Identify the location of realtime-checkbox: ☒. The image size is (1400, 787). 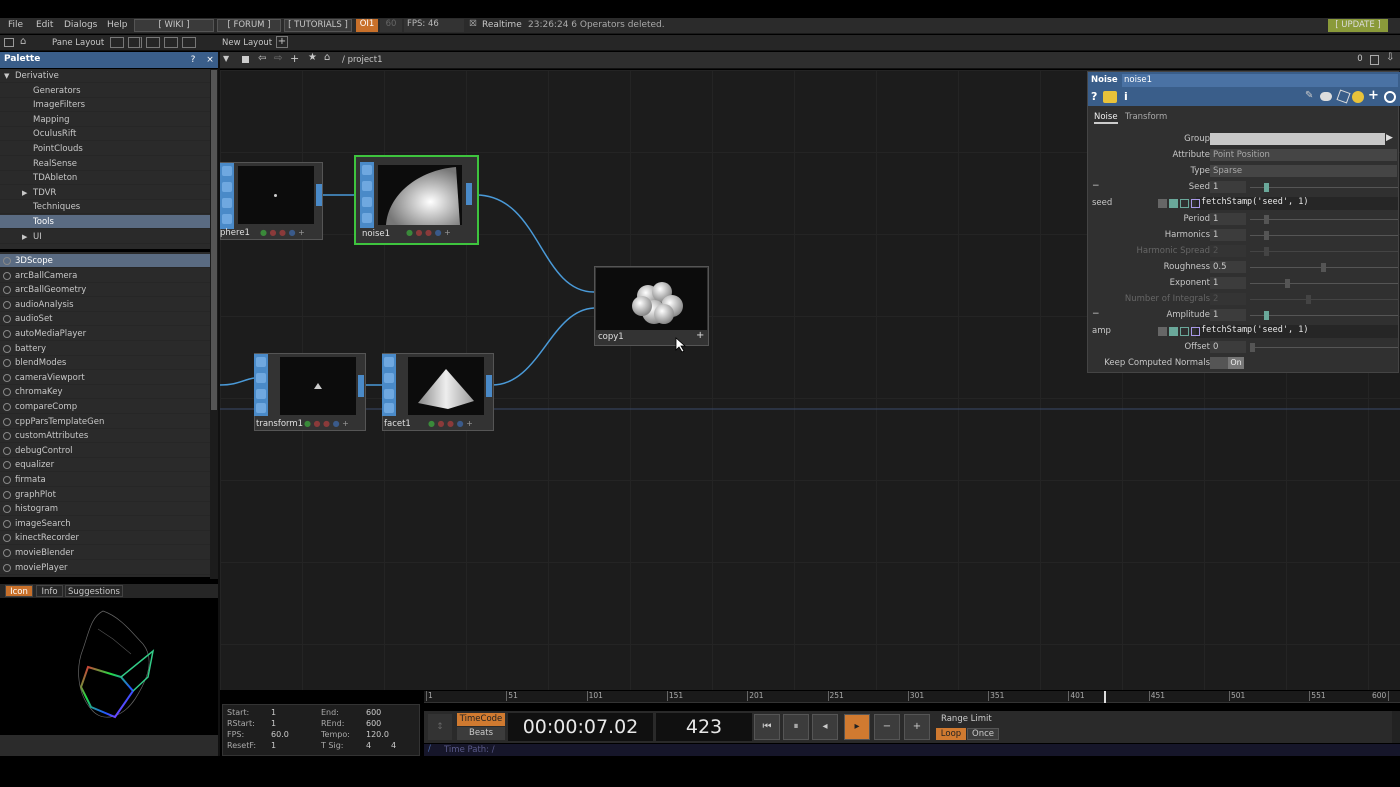
(473, 25).